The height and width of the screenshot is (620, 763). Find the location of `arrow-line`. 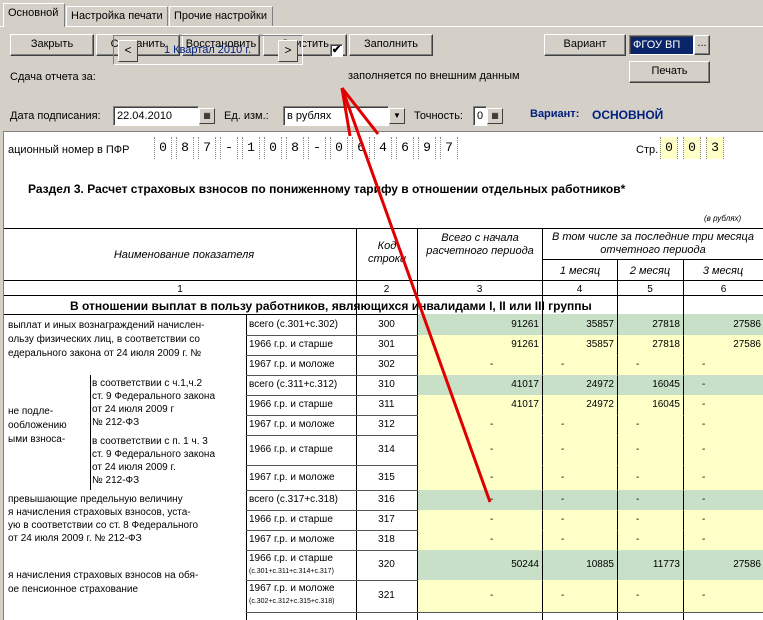

arrow-line is located at coordinates (416, 295).